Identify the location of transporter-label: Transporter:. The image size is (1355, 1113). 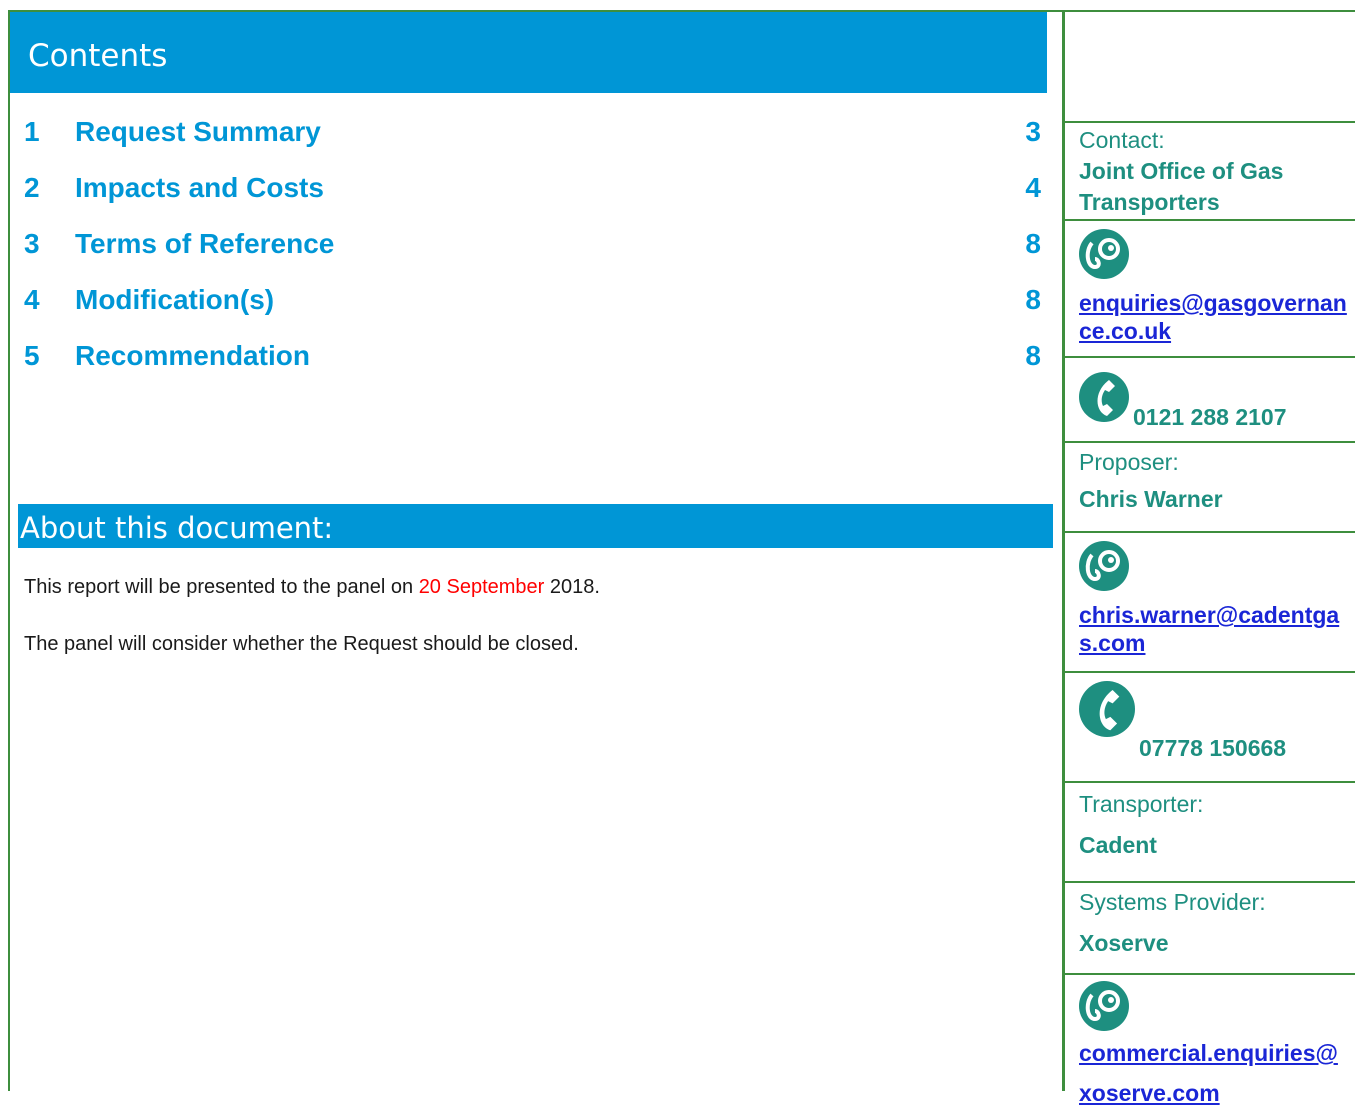
(1141, 804).